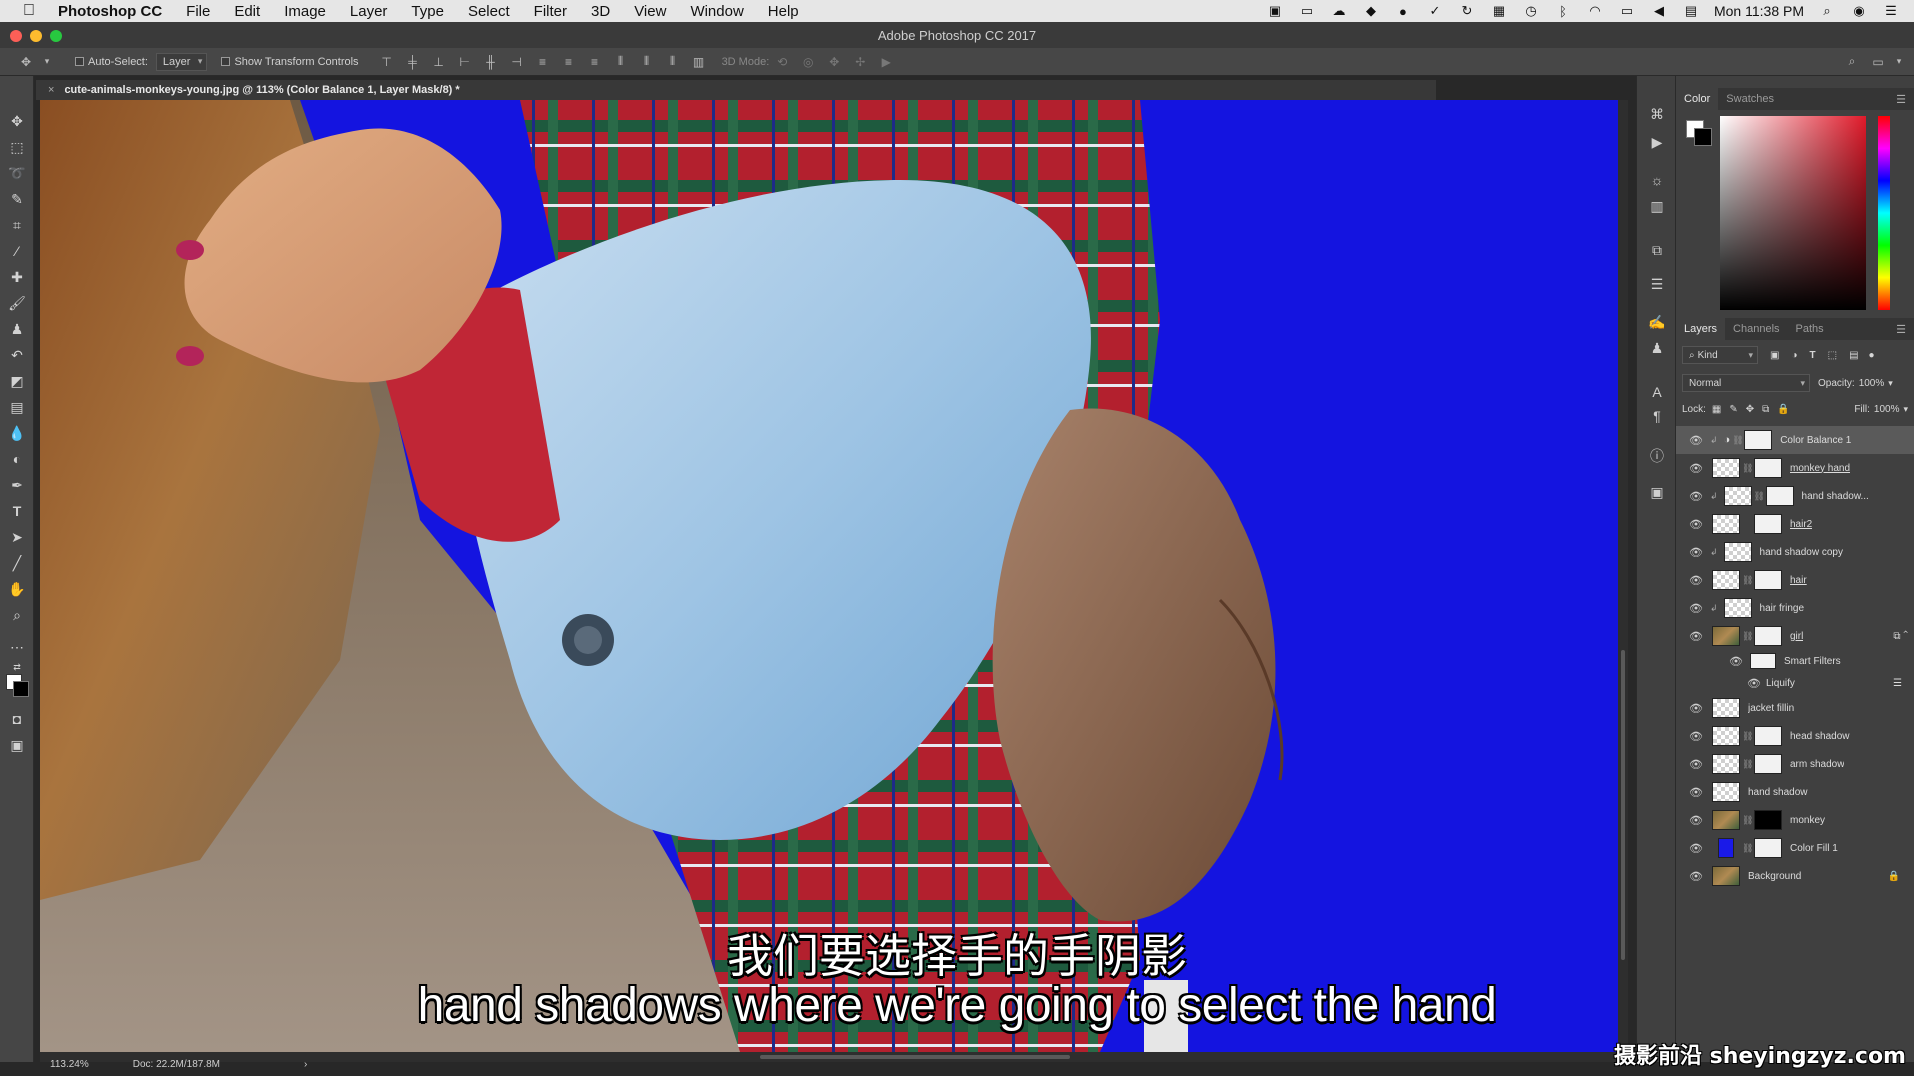  Describe the element at coordinates (17, 589) in the screenshot. I see `hand-tool-icon: ✋` at that location.